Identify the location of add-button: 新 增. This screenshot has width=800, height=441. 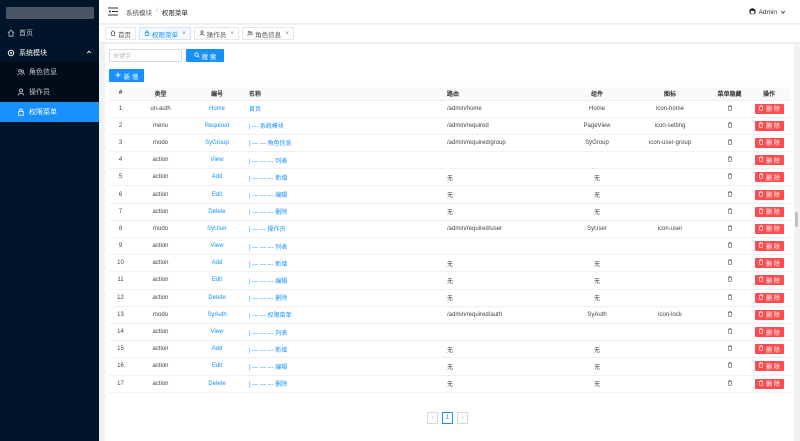
(126, 75).